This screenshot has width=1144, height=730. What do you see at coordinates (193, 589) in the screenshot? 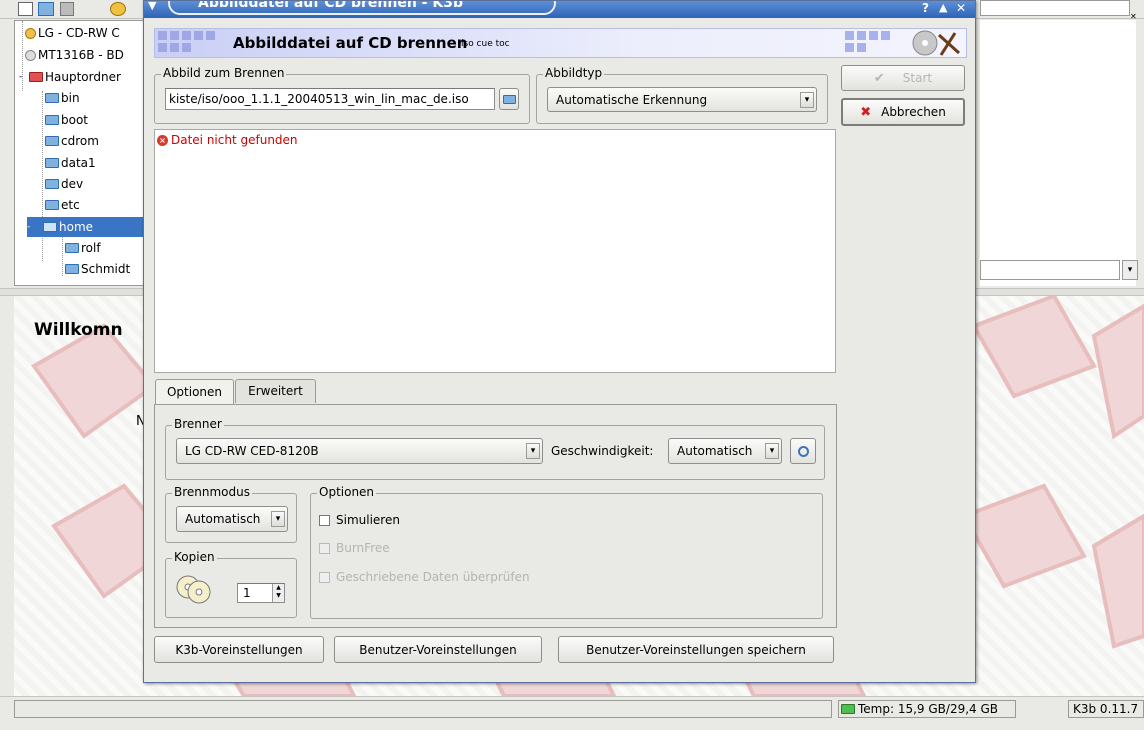
I see `cd-copies-icon` at bounding box center [193, 589].